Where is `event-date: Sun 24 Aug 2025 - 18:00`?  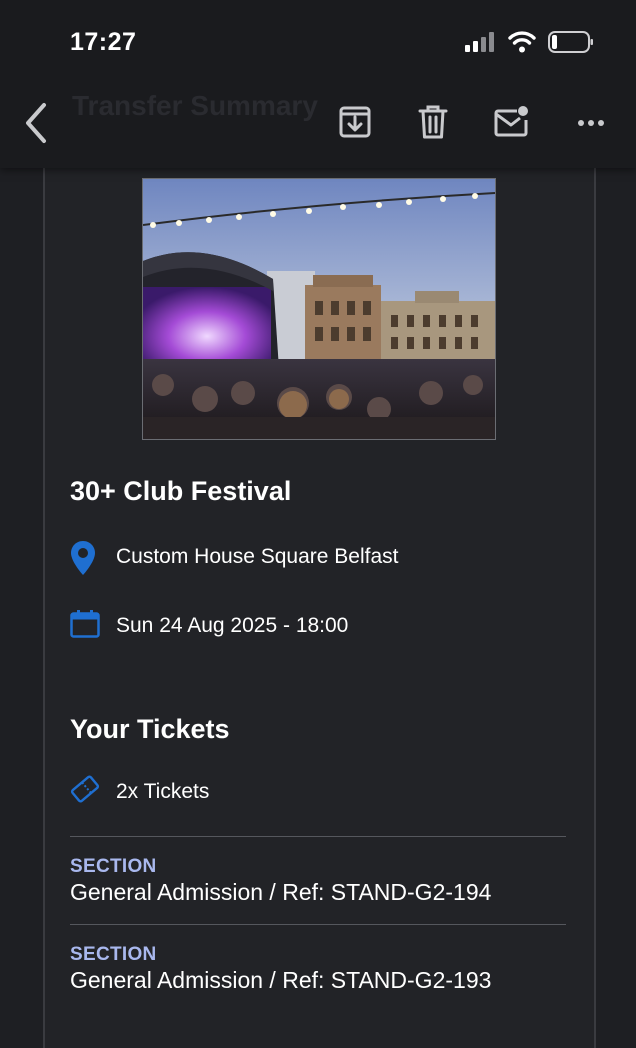 event-date: Sun 24 Aug 2025 - 18:00 is located at coordinates (232, 625).